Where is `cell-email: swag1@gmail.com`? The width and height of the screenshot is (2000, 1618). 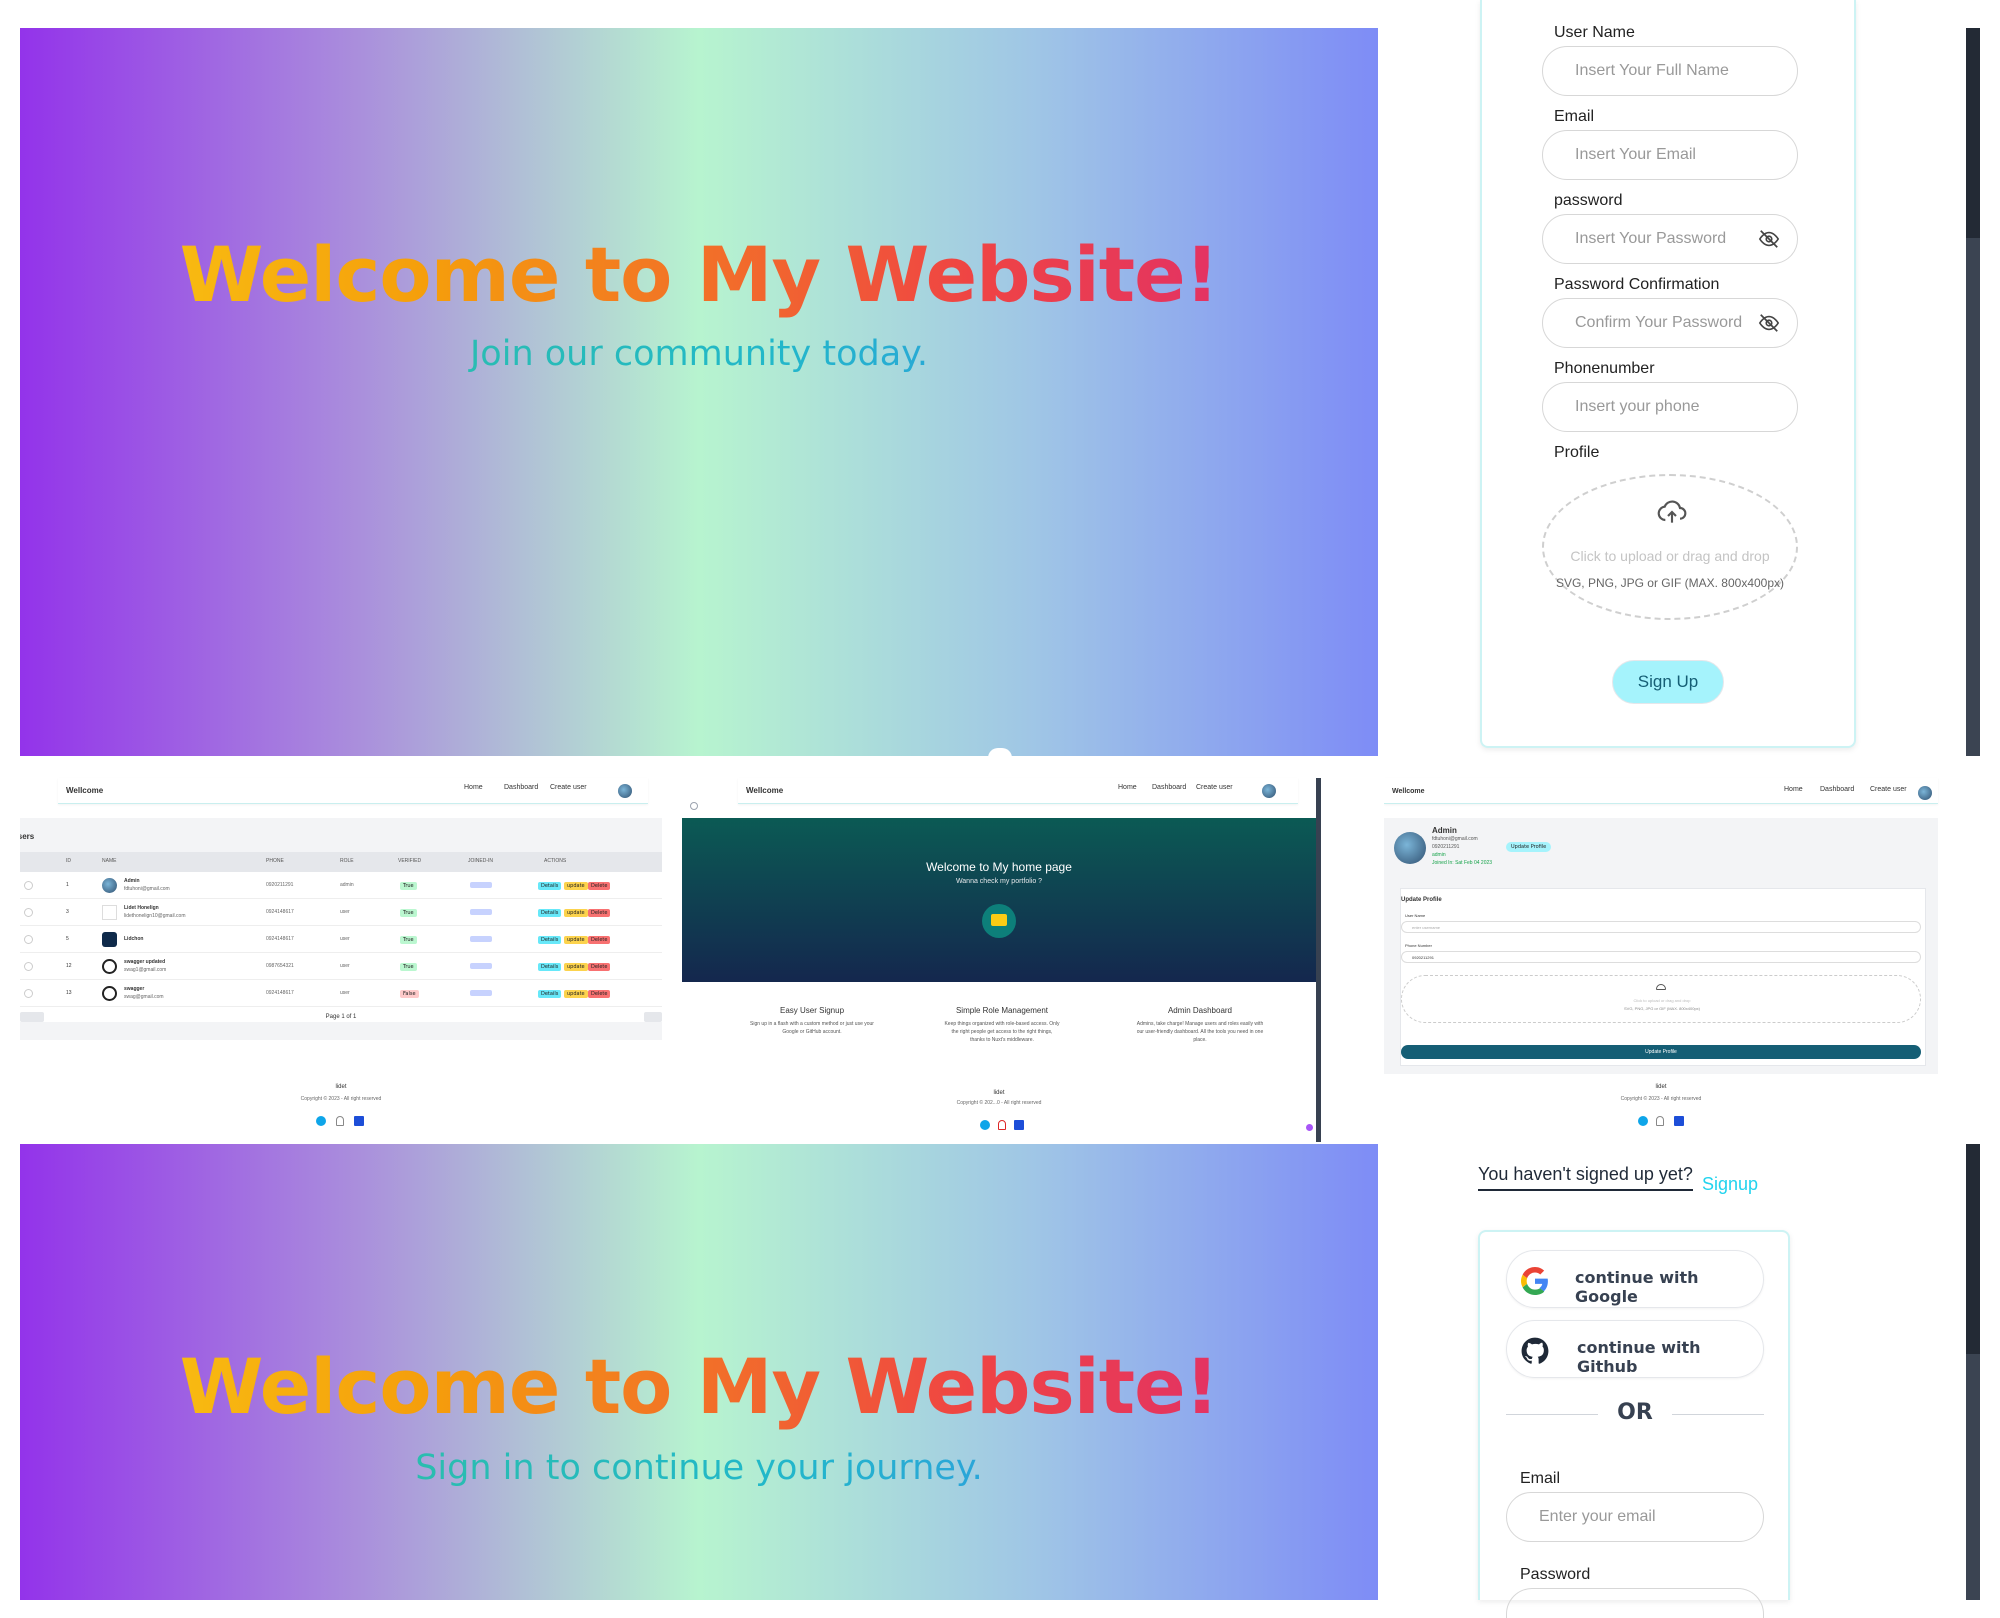 cell-email: swag1@gmail.com is located at coordinates (145, 970).